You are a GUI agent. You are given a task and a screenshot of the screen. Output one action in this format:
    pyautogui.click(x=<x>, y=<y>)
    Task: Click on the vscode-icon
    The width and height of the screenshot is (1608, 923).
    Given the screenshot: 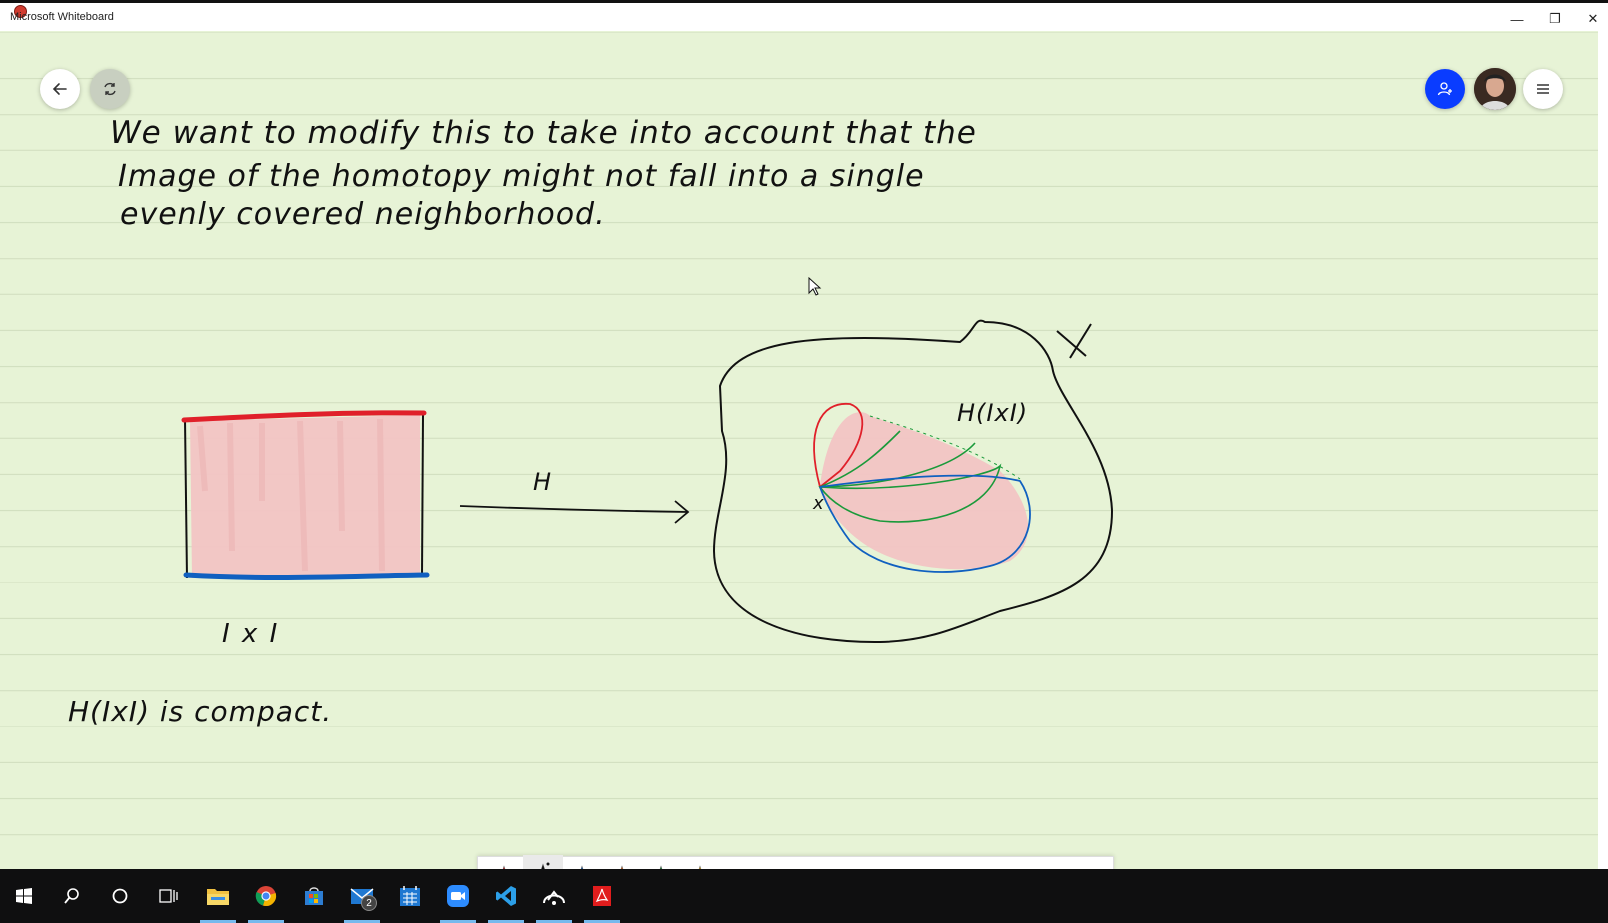 What is the action you would take?
    pyautogui.click(x=506, y=896)
    